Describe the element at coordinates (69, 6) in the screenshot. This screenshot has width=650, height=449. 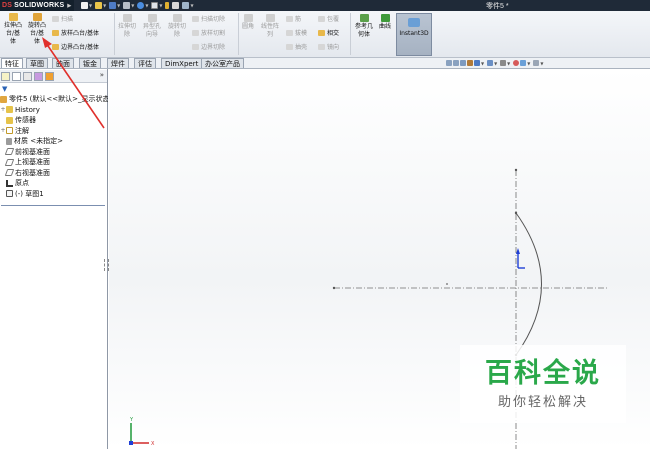
I see `menu-arrow-icon: ▶` at that location.